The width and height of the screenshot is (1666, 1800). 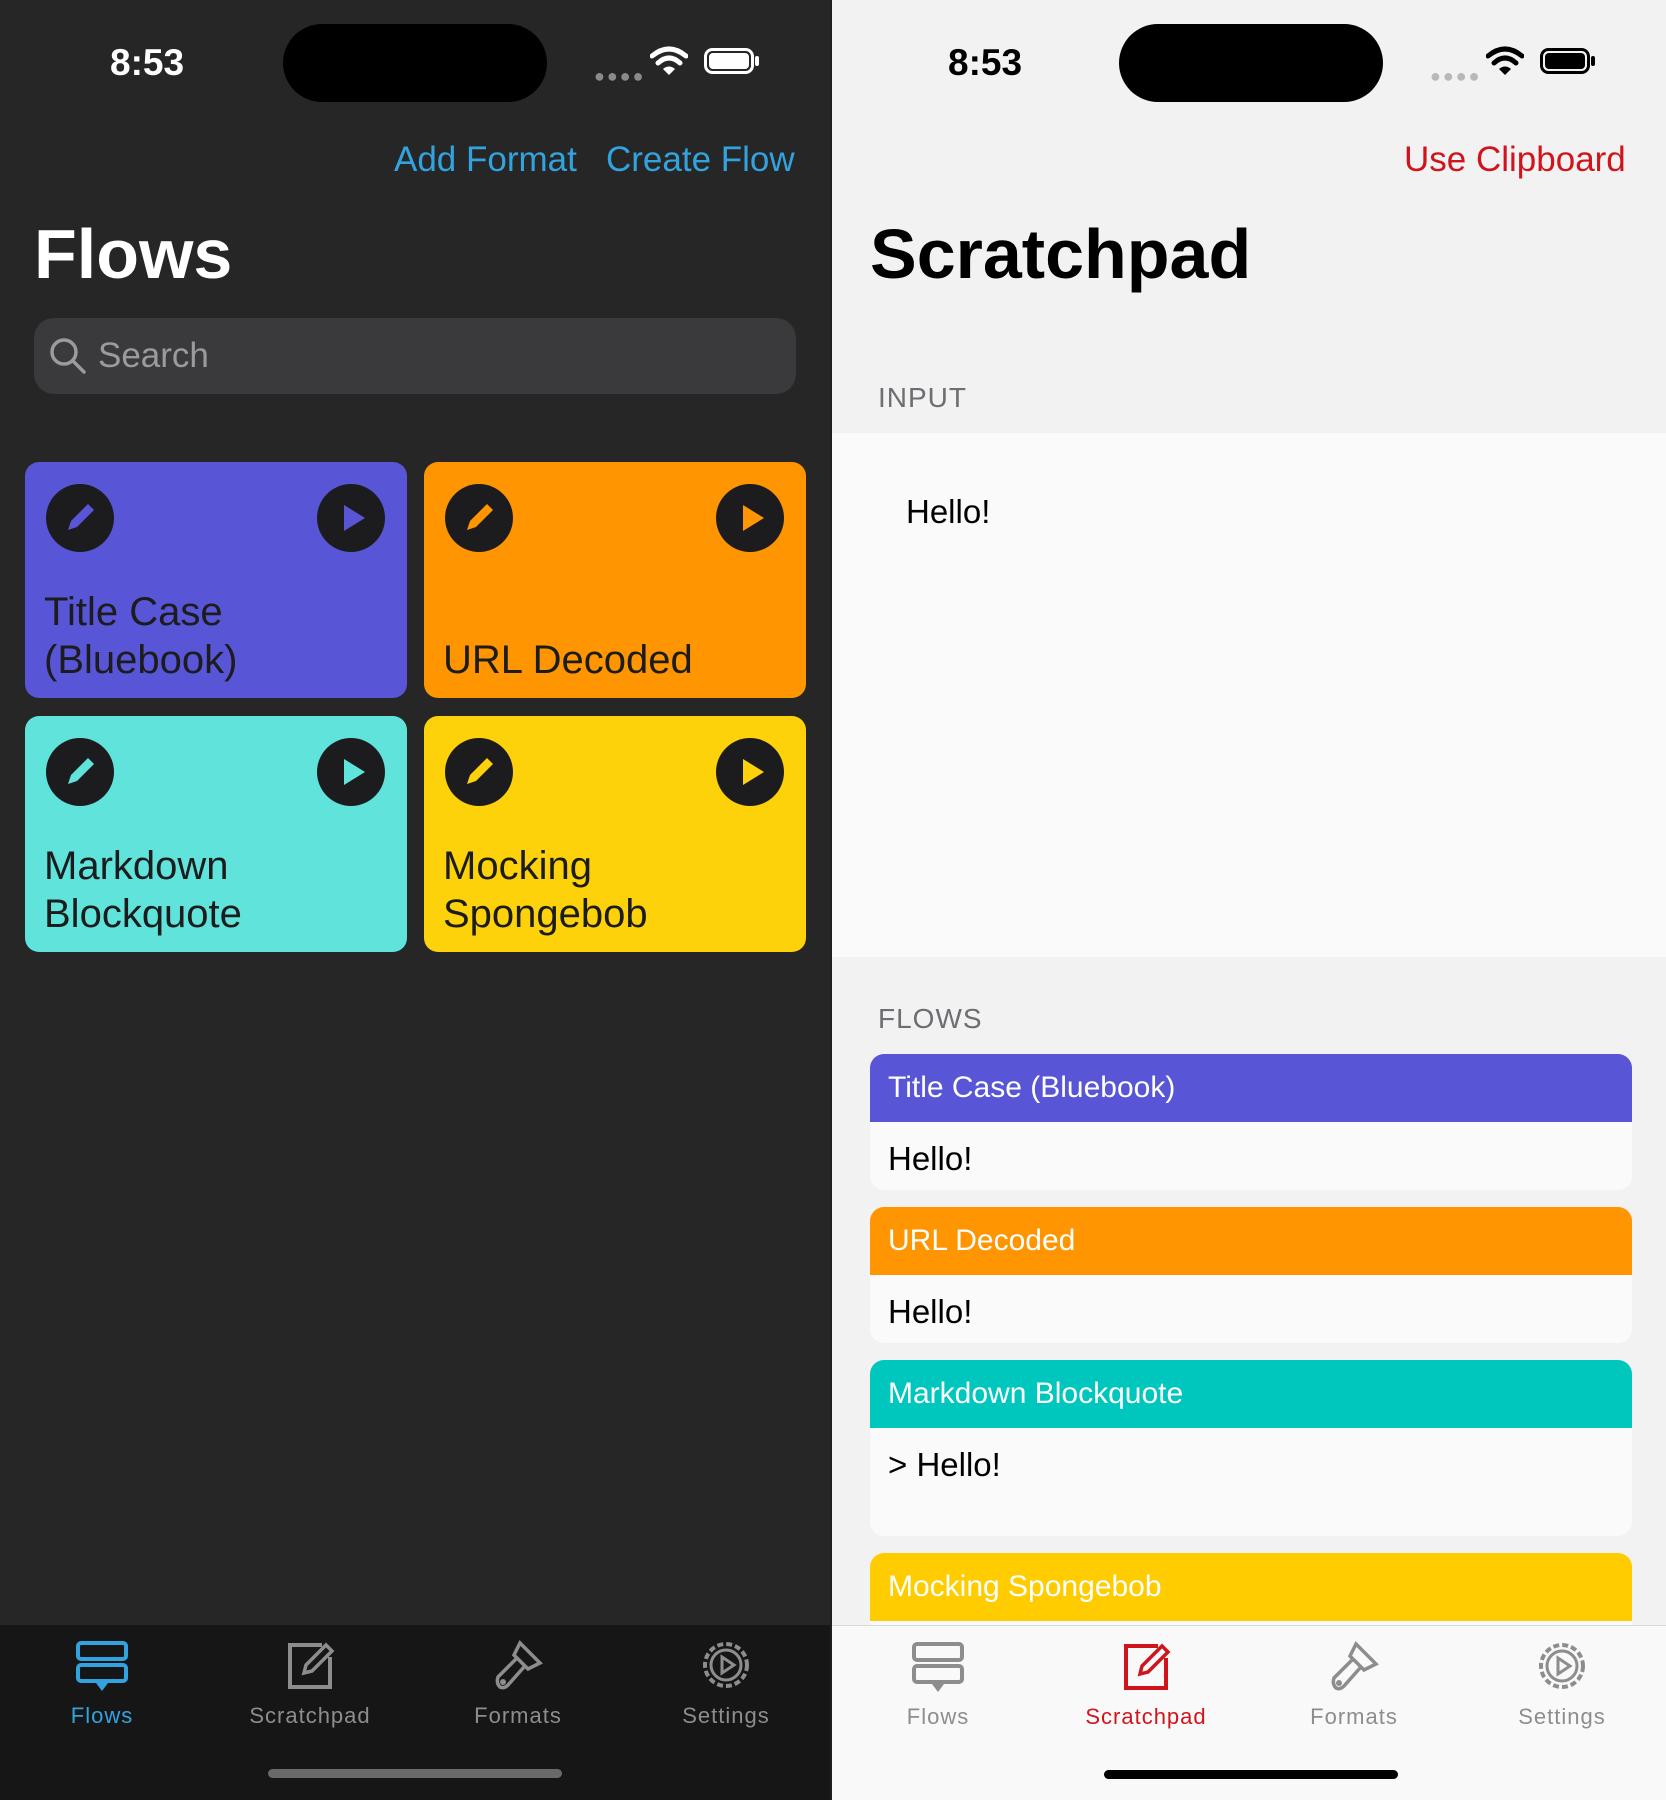 I want to click on flow-card-title: URL Decoded, so click(x=617, y=660).